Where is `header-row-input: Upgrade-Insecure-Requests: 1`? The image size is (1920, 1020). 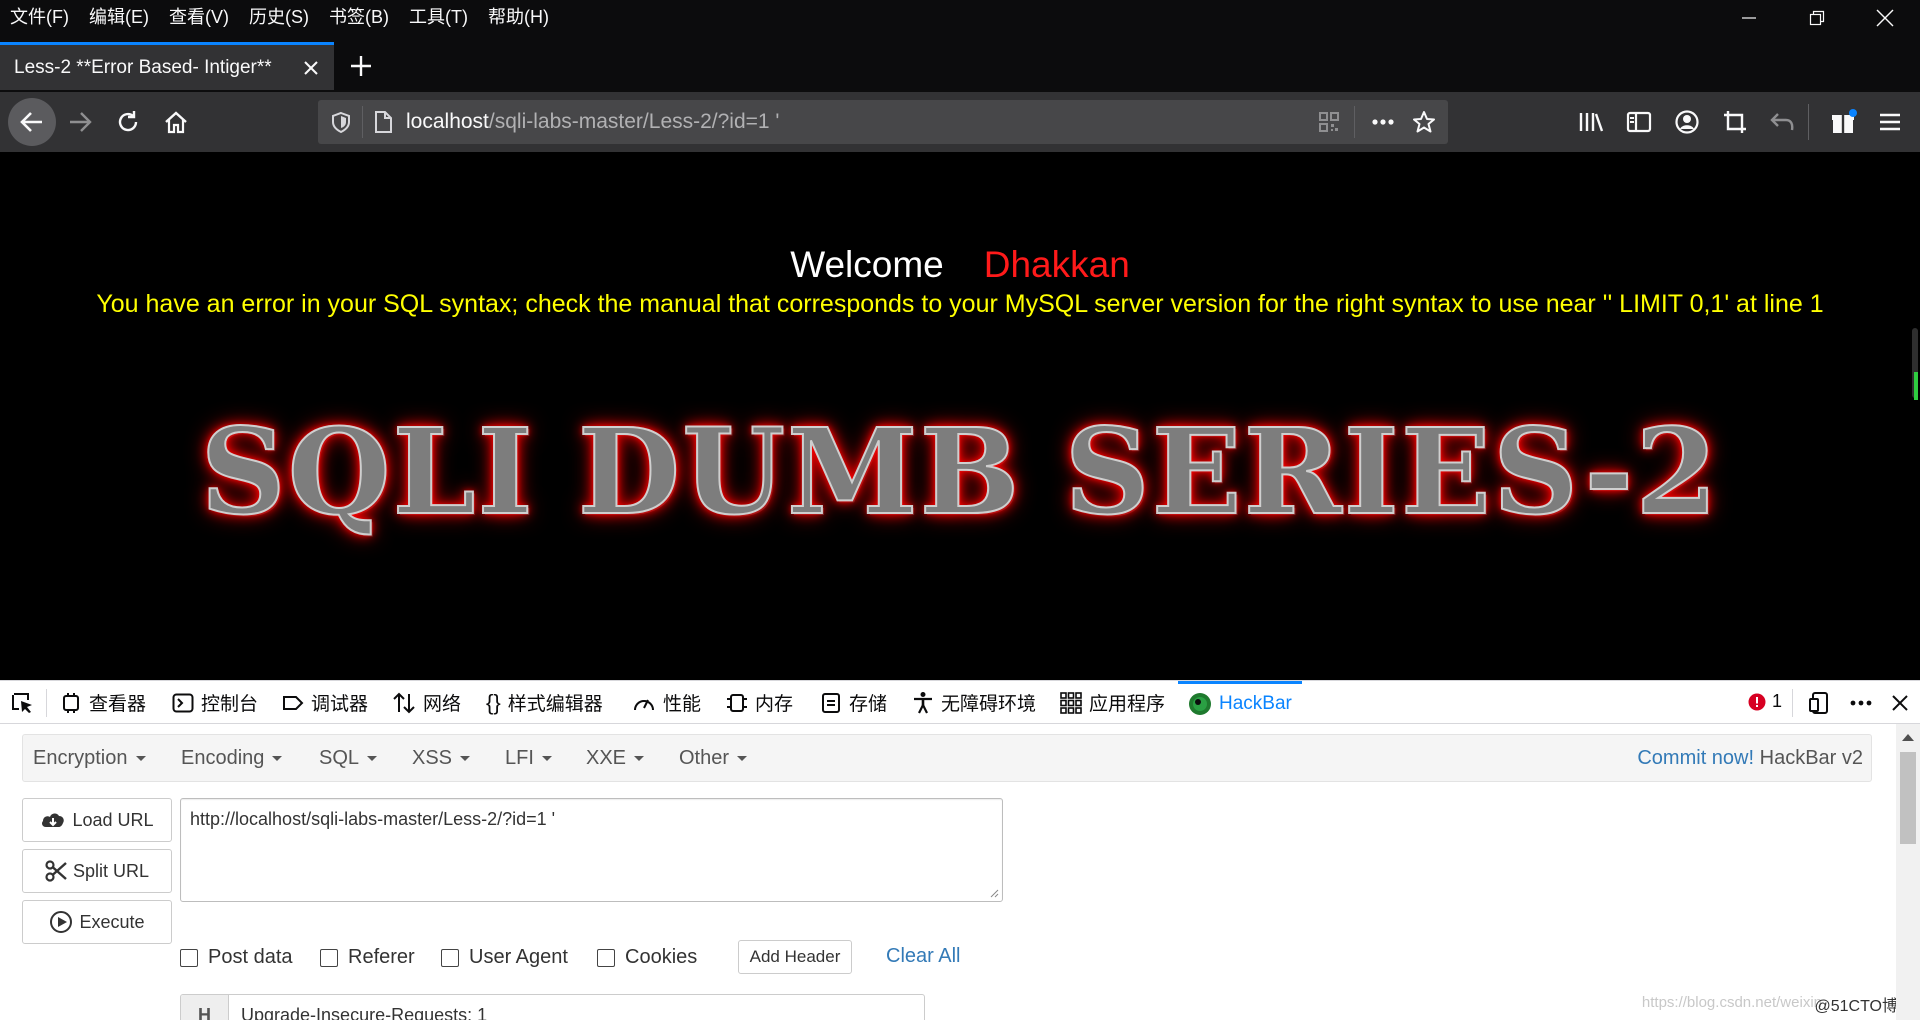 header-row-input: Upgrade-Insecure-Requests: 1 is located at coordinates (364, 1012).